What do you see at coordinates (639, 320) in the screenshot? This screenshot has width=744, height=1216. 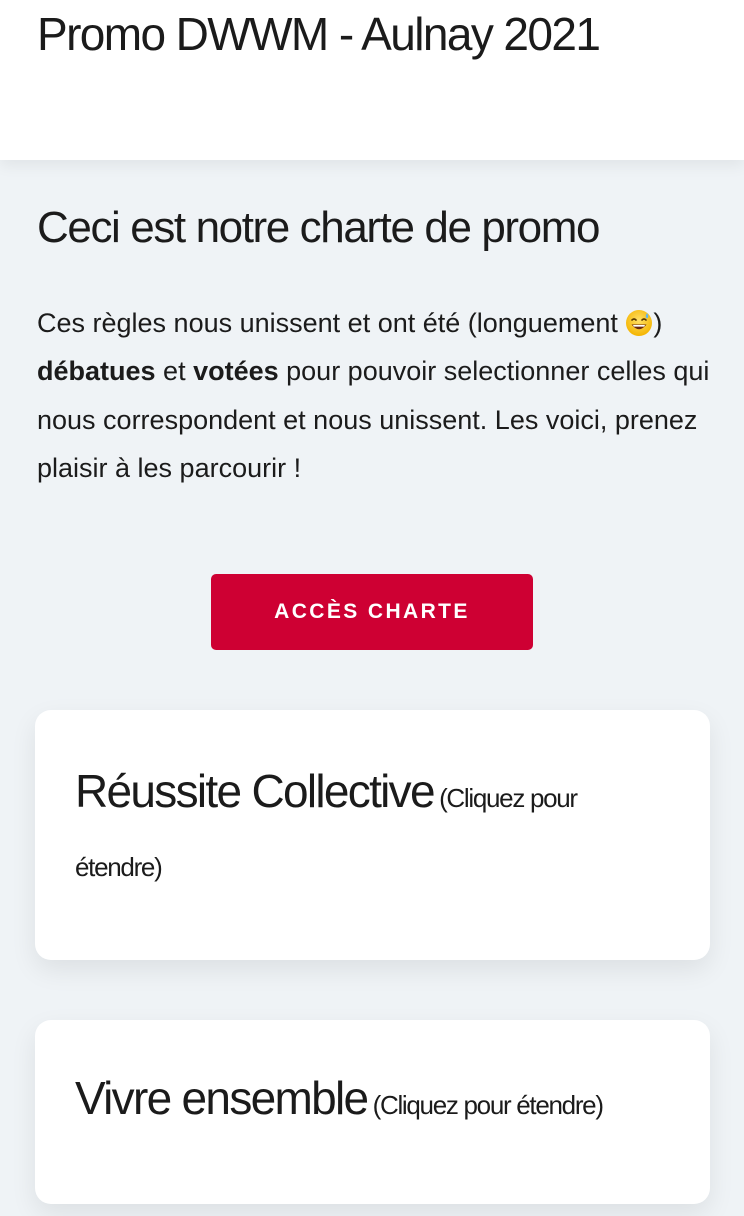 I see `sweat-smile-emoji-icon` at bounding box center [639, 320].